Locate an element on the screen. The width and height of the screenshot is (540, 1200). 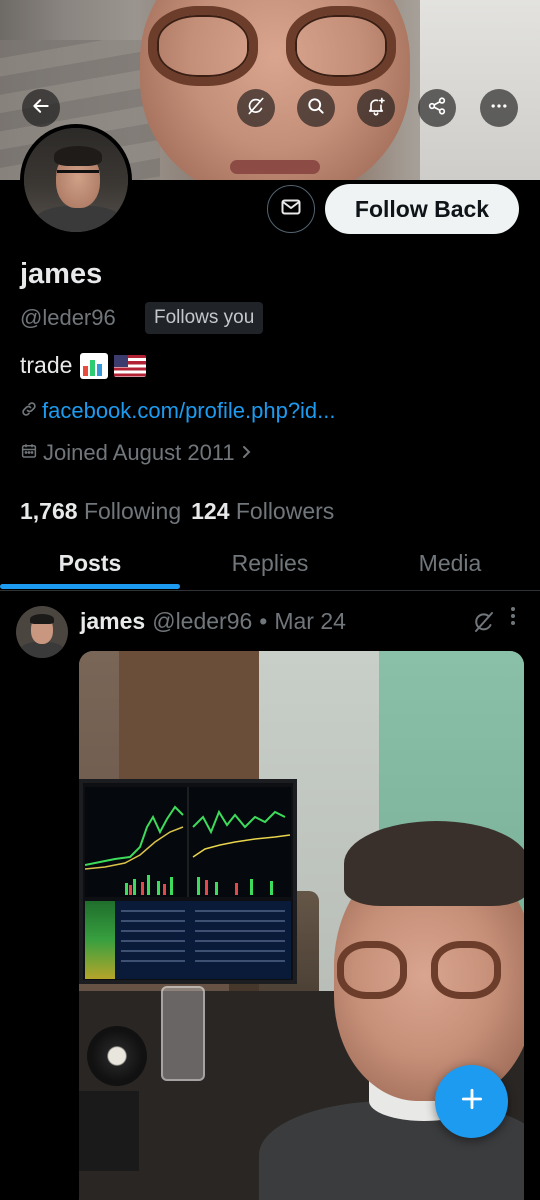
calendar-icon is located at coordinates (29, 453).